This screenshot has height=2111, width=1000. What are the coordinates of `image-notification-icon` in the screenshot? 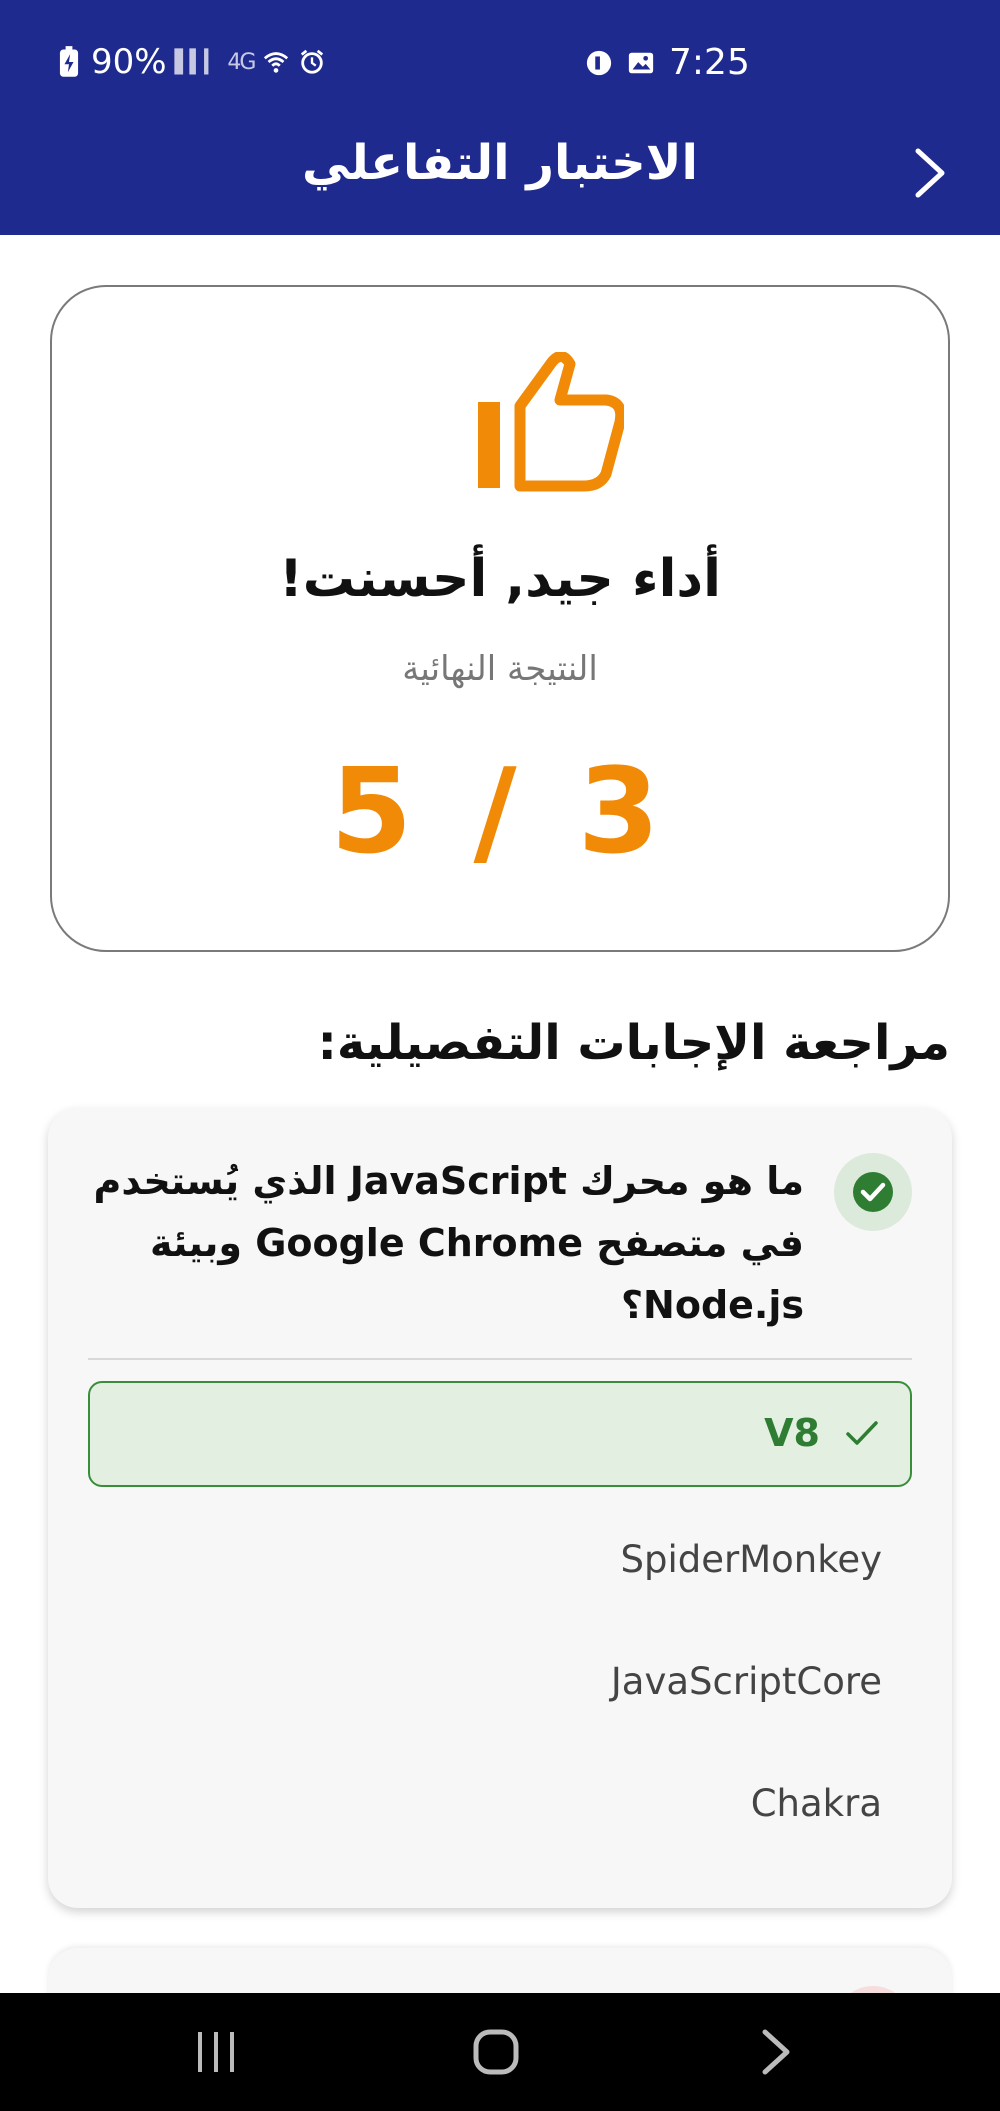 It's located at (641, 62).